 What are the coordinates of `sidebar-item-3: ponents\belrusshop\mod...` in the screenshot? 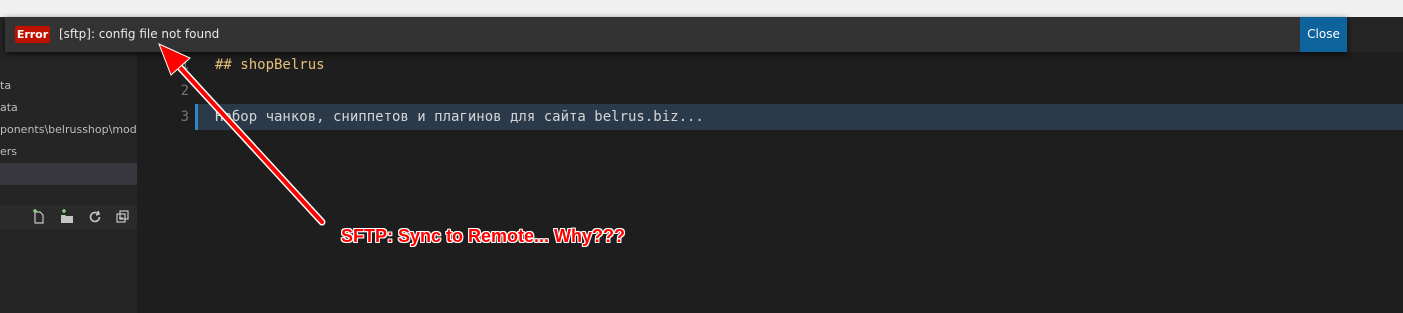 It's located at (68, 130).